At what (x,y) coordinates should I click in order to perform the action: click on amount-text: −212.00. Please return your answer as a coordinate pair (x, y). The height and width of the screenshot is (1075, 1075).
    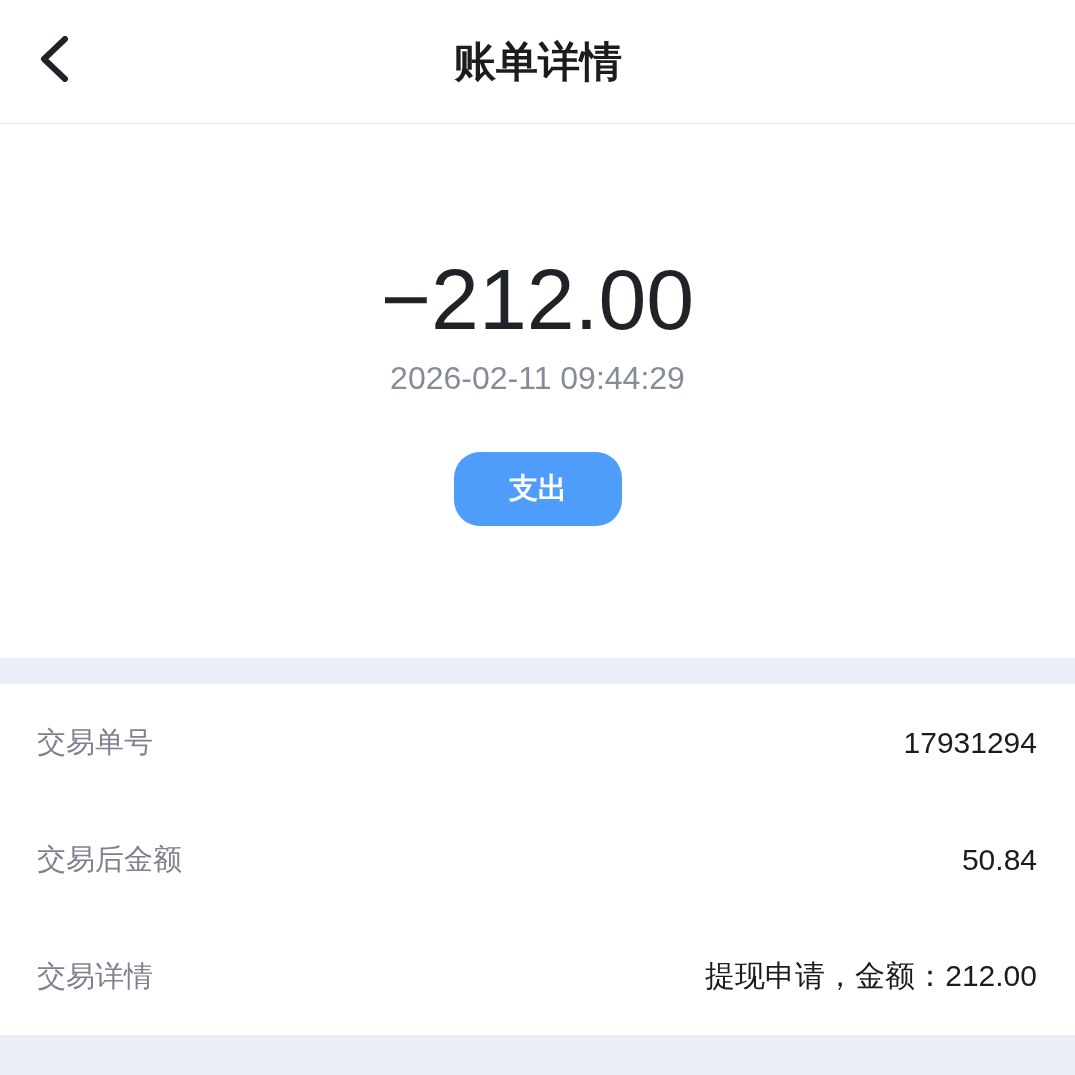
    Looking at the image, I should click on (537, 299).